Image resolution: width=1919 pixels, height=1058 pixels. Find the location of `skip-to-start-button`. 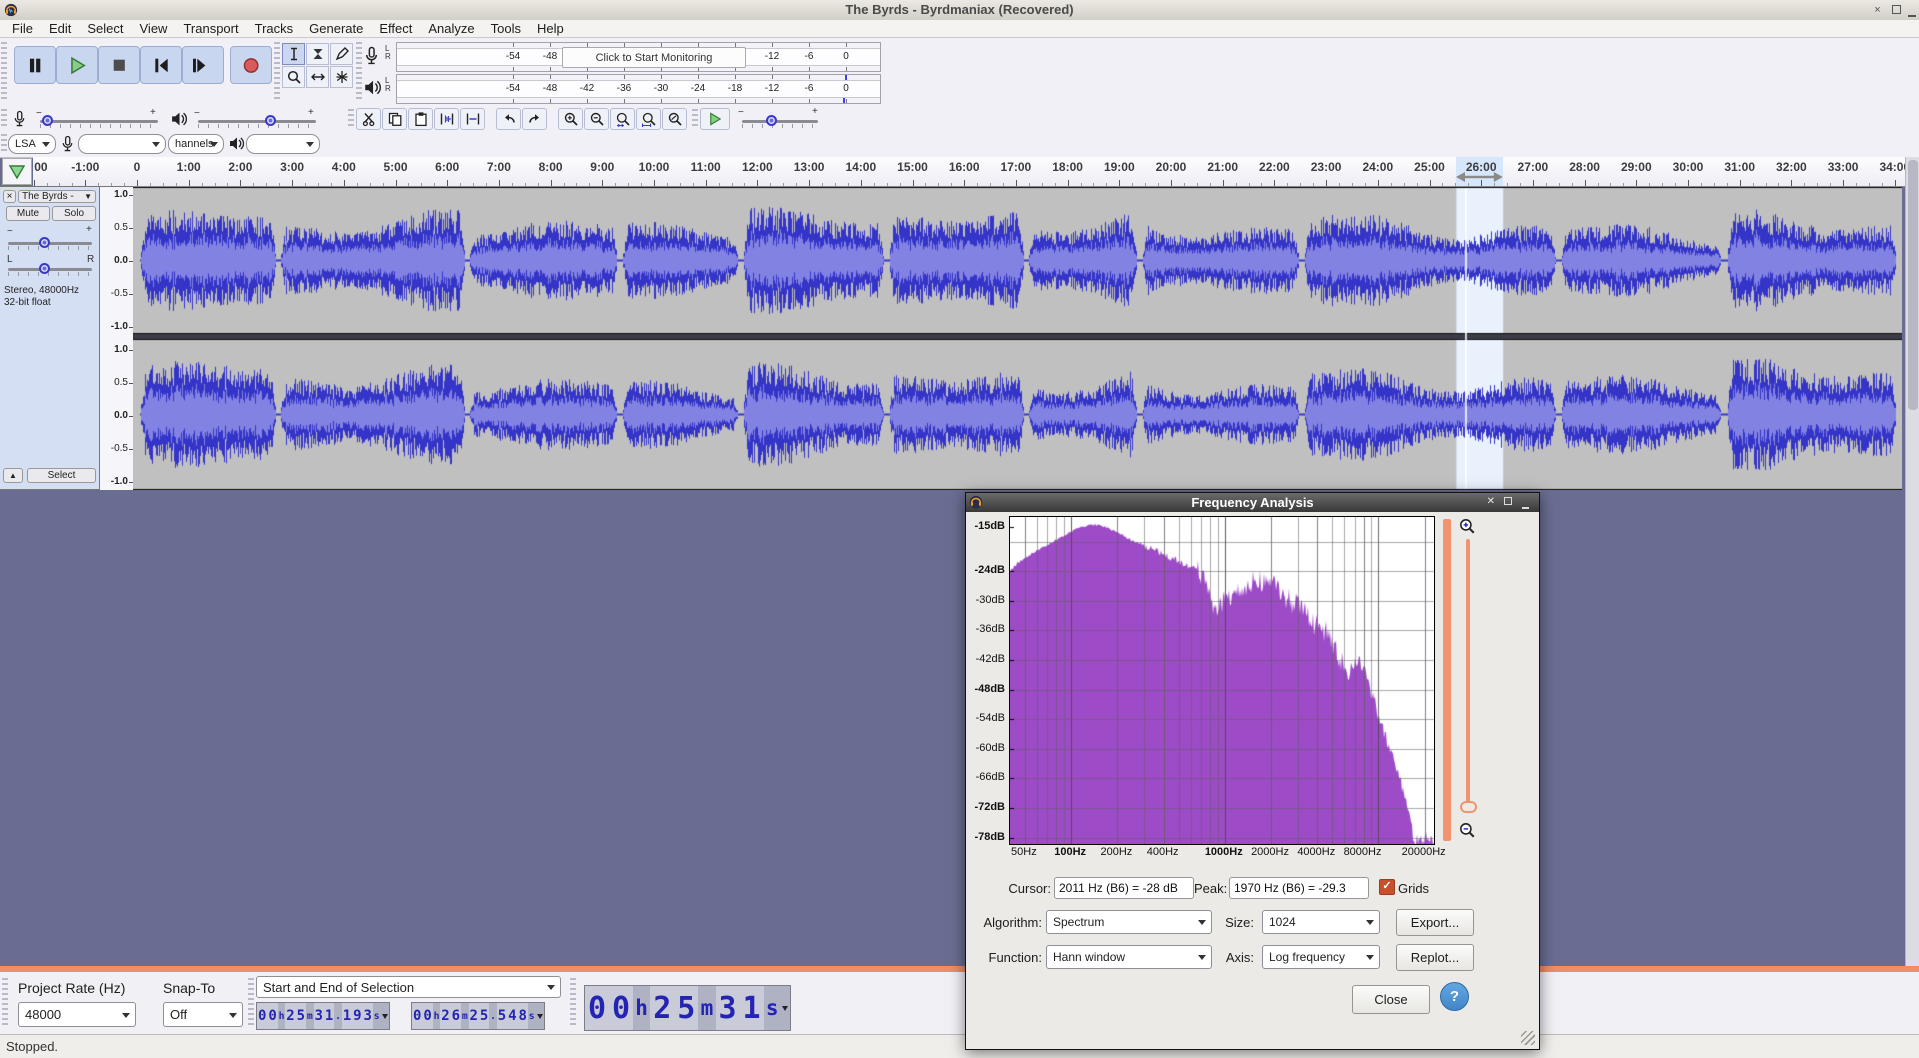

skip-to-start-button is located at coordinates (161, 65).